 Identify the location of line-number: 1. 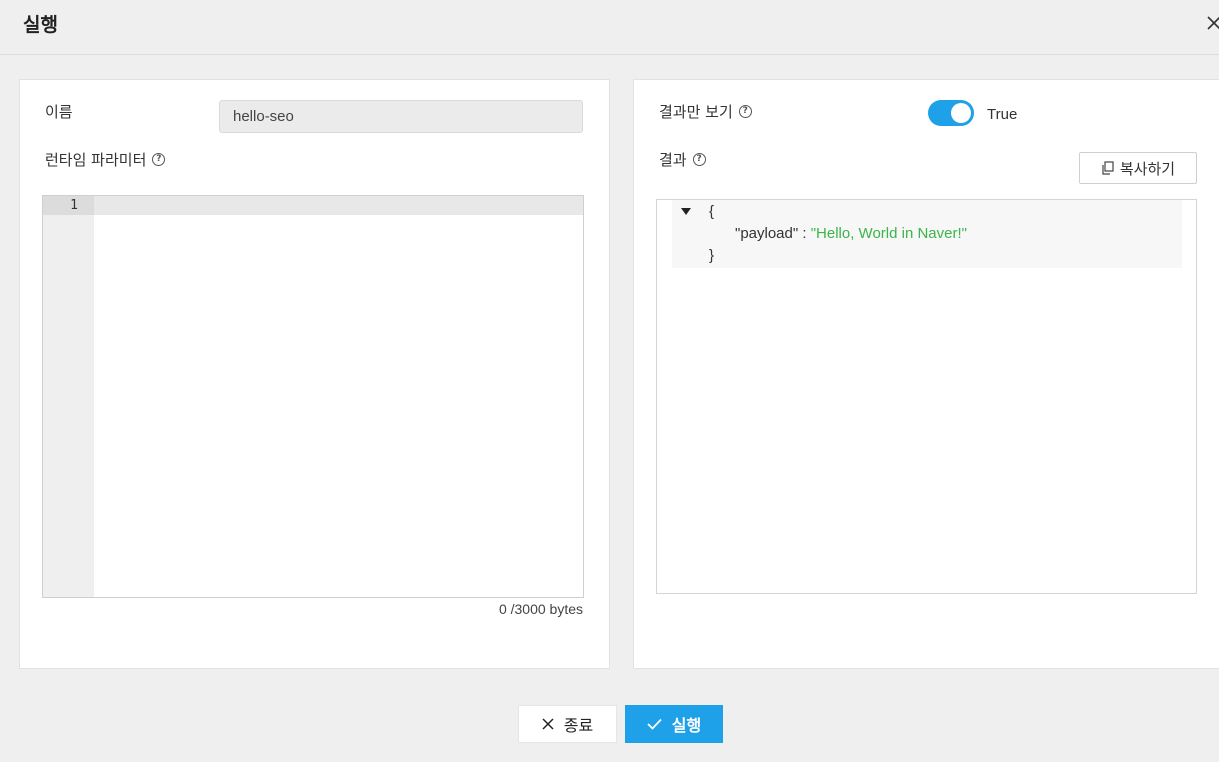
(68, 205).